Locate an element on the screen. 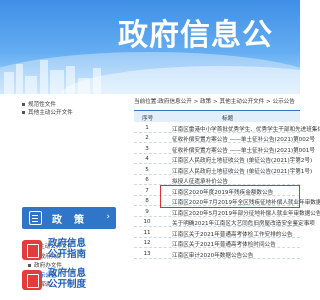  guide-book-icon is located at coordinates (32, 250).